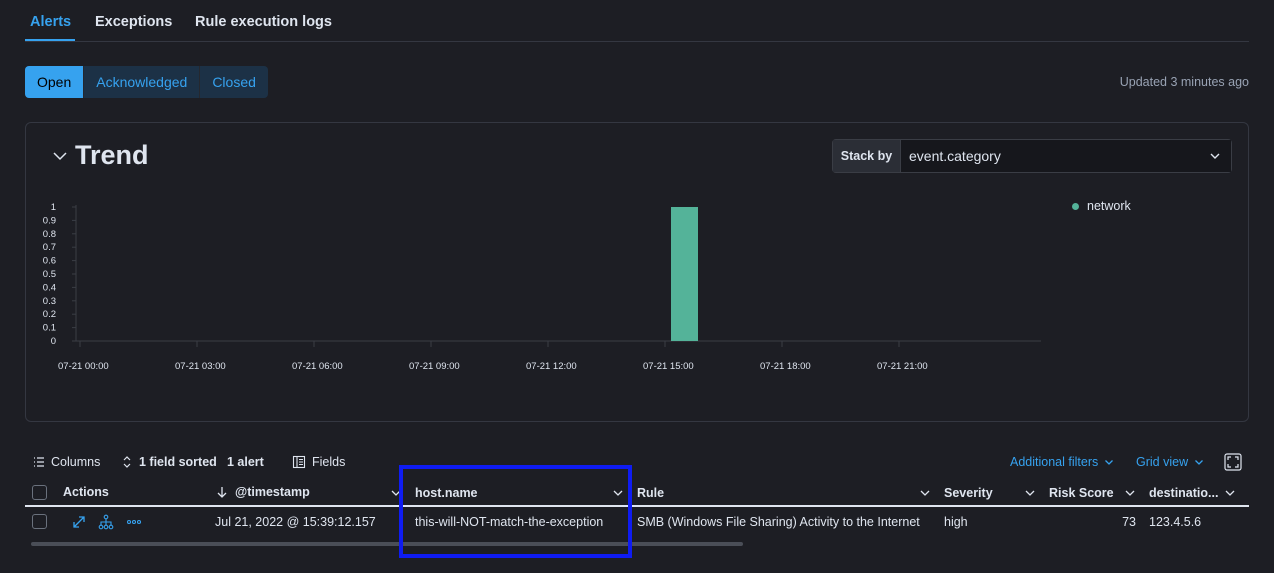  Describe the element at coordinates (53, 341) in the screenshot. I see `y-tick-label: 0` at that location.